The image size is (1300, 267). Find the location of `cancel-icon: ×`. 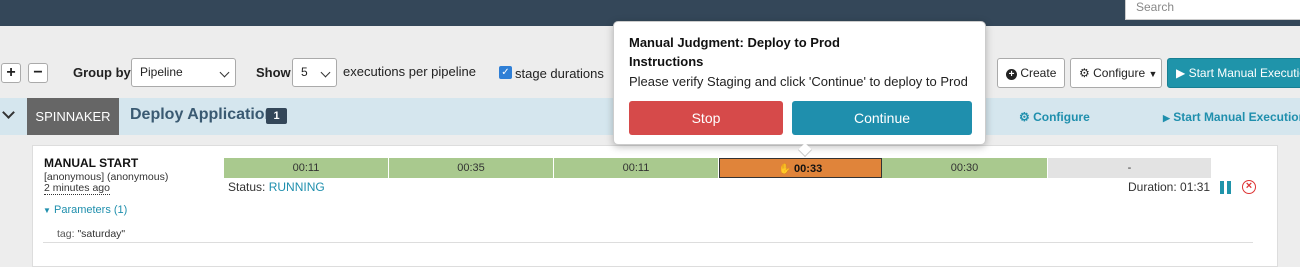

cancel-icon: × is located at coordinates (1249, 187).